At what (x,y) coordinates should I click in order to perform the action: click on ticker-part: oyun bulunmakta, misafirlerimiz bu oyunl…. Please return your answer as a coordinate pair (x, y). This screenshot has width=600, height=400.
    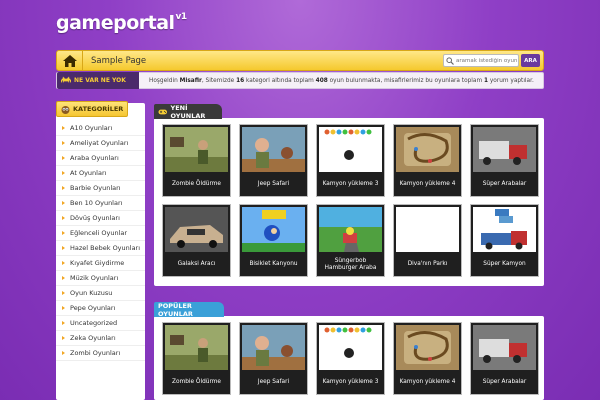
    Looking at the image, I should click on (405, 80).